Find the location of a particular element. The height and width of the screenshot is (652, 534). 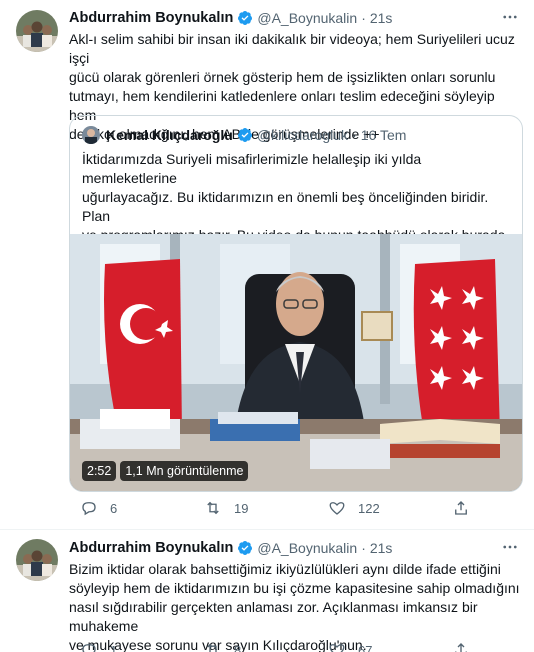

retweet-button: 8 is located at coordinates (266, 646).